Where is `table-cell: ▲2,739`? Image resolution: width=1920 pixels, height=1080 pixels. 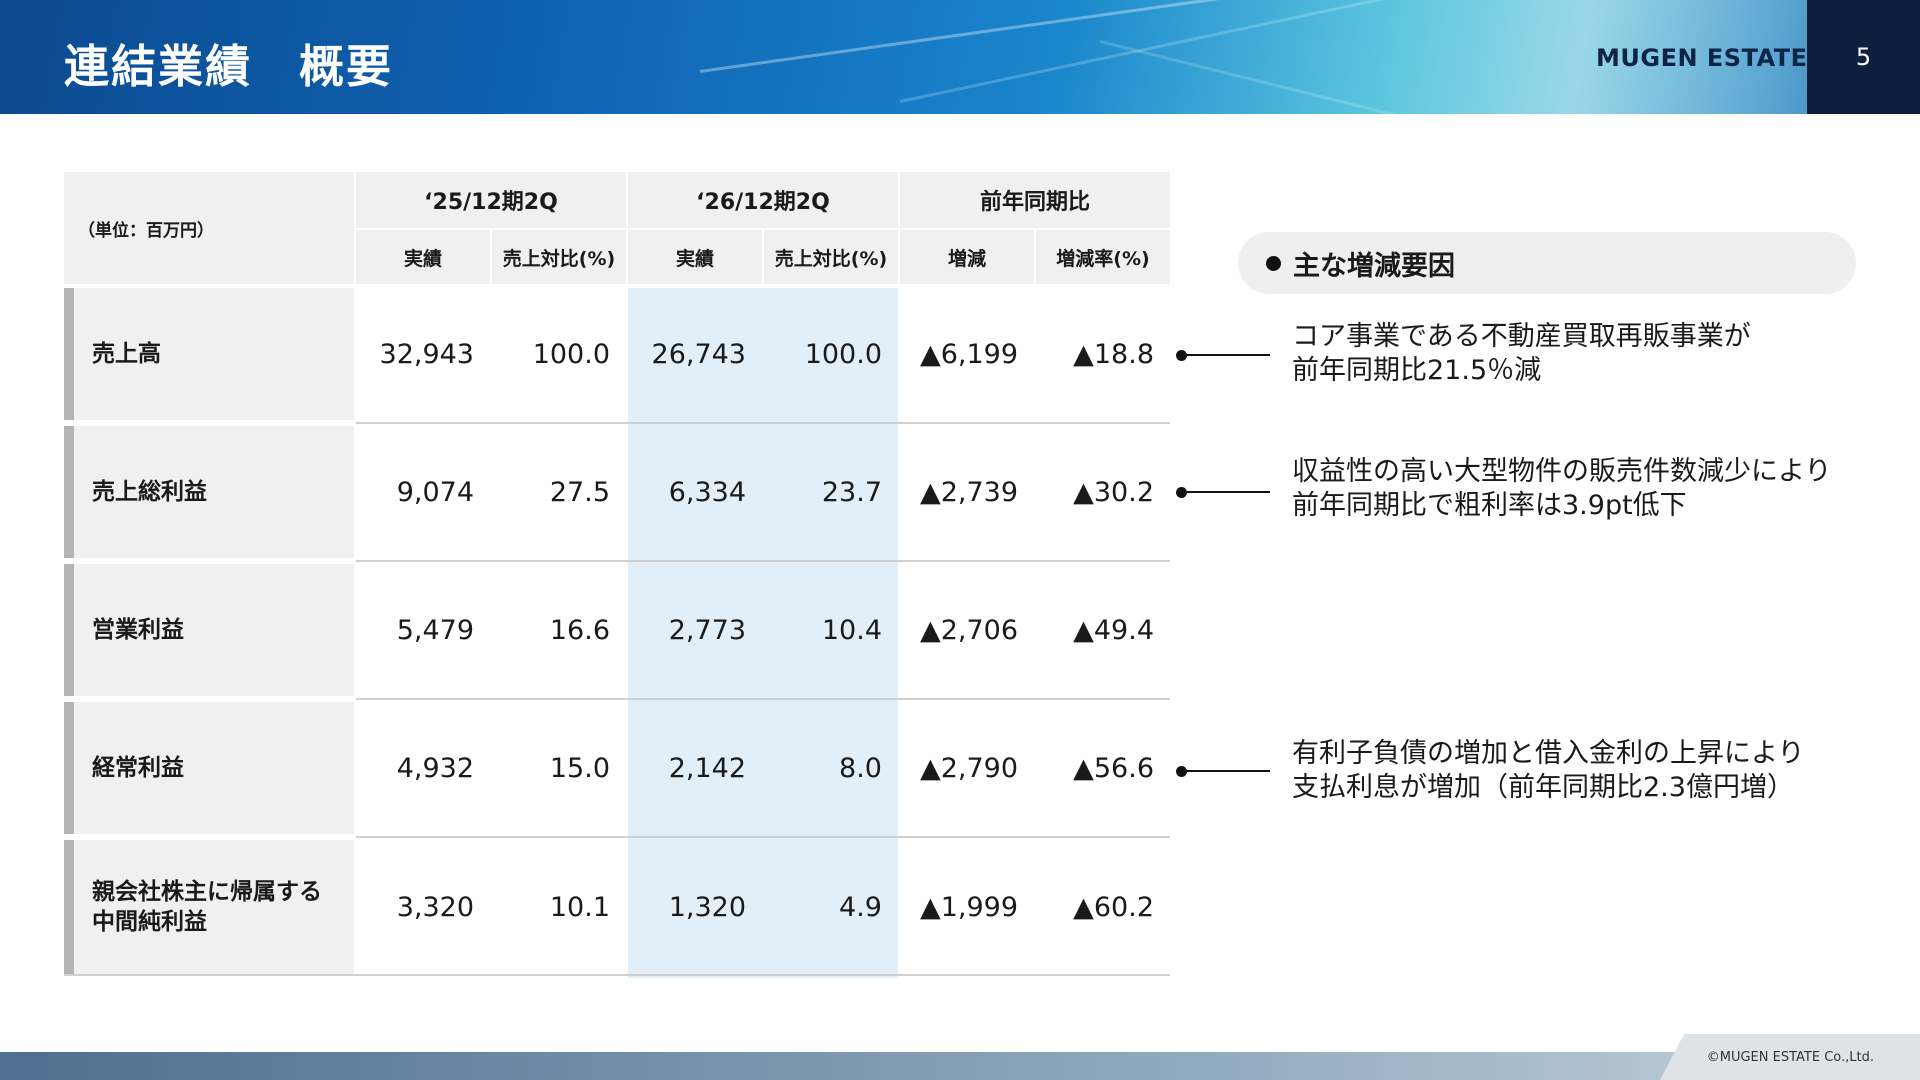
table-cell: ▲2,739 is located at coordinates (968, 492).